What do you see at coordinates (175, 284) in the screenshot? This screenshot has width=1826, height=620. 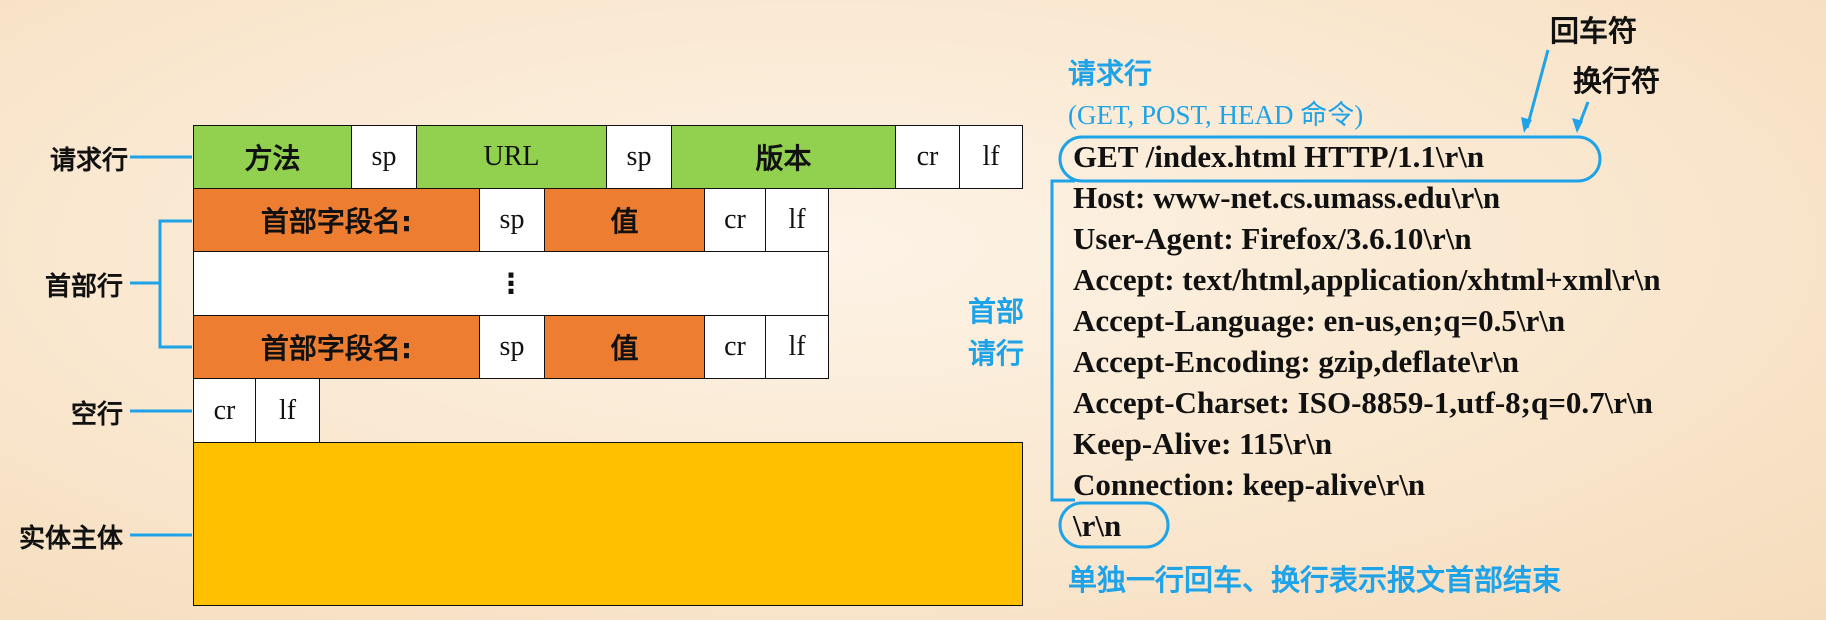 I see `header-lines-bracket` at bounding box center [175, 284].